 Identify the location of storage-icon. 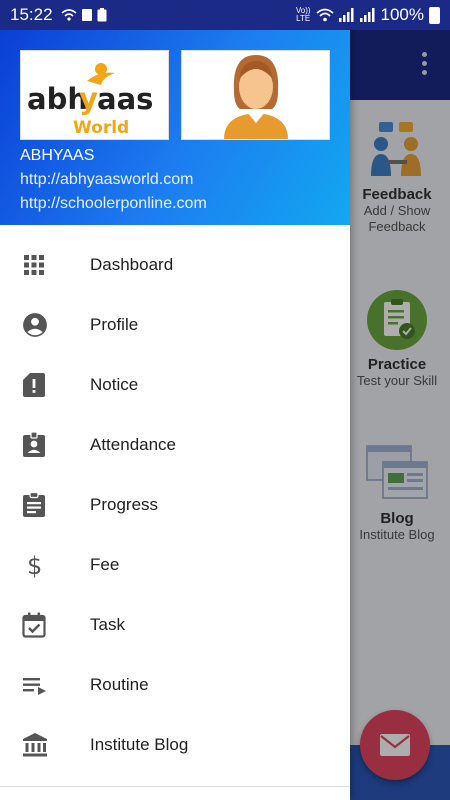
(86, 15).